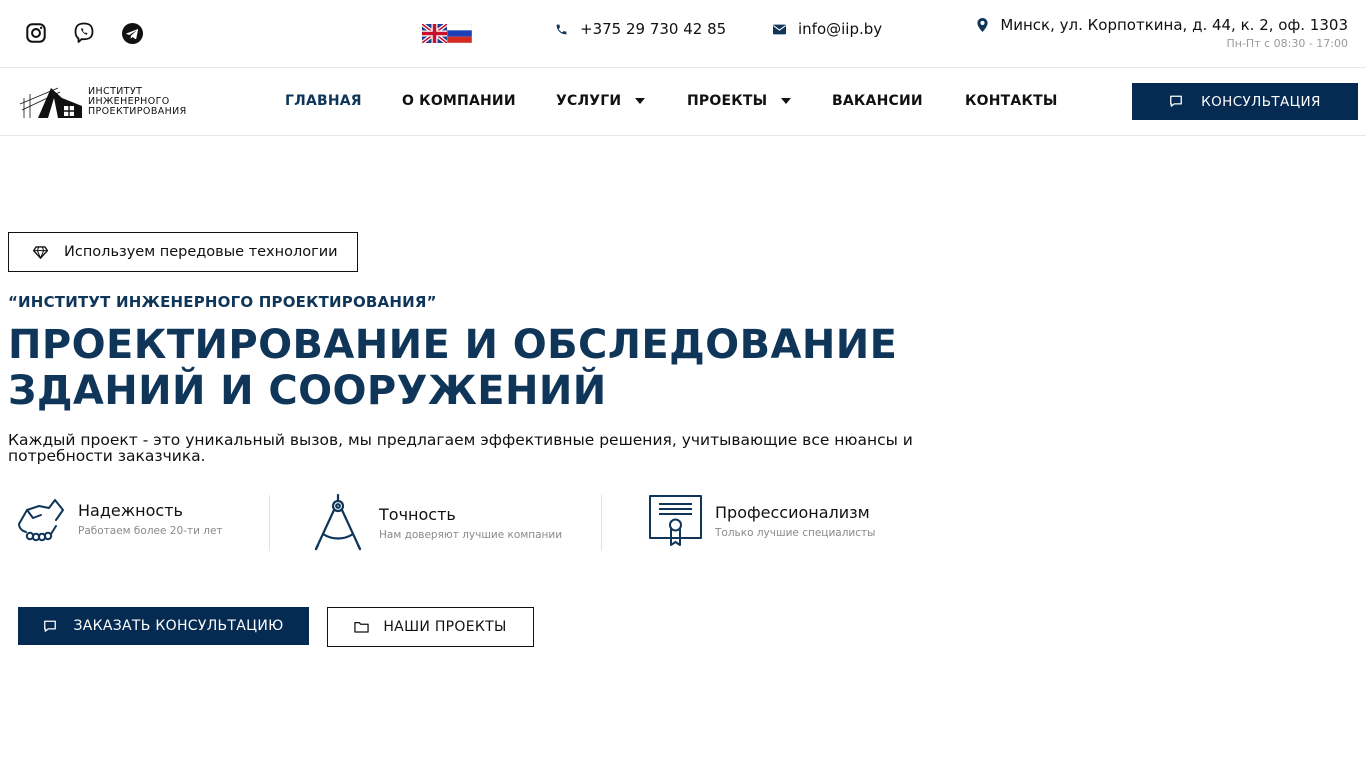  I want to click on nav-item-label: ПРОЕКТЫ, so click(727, 101).